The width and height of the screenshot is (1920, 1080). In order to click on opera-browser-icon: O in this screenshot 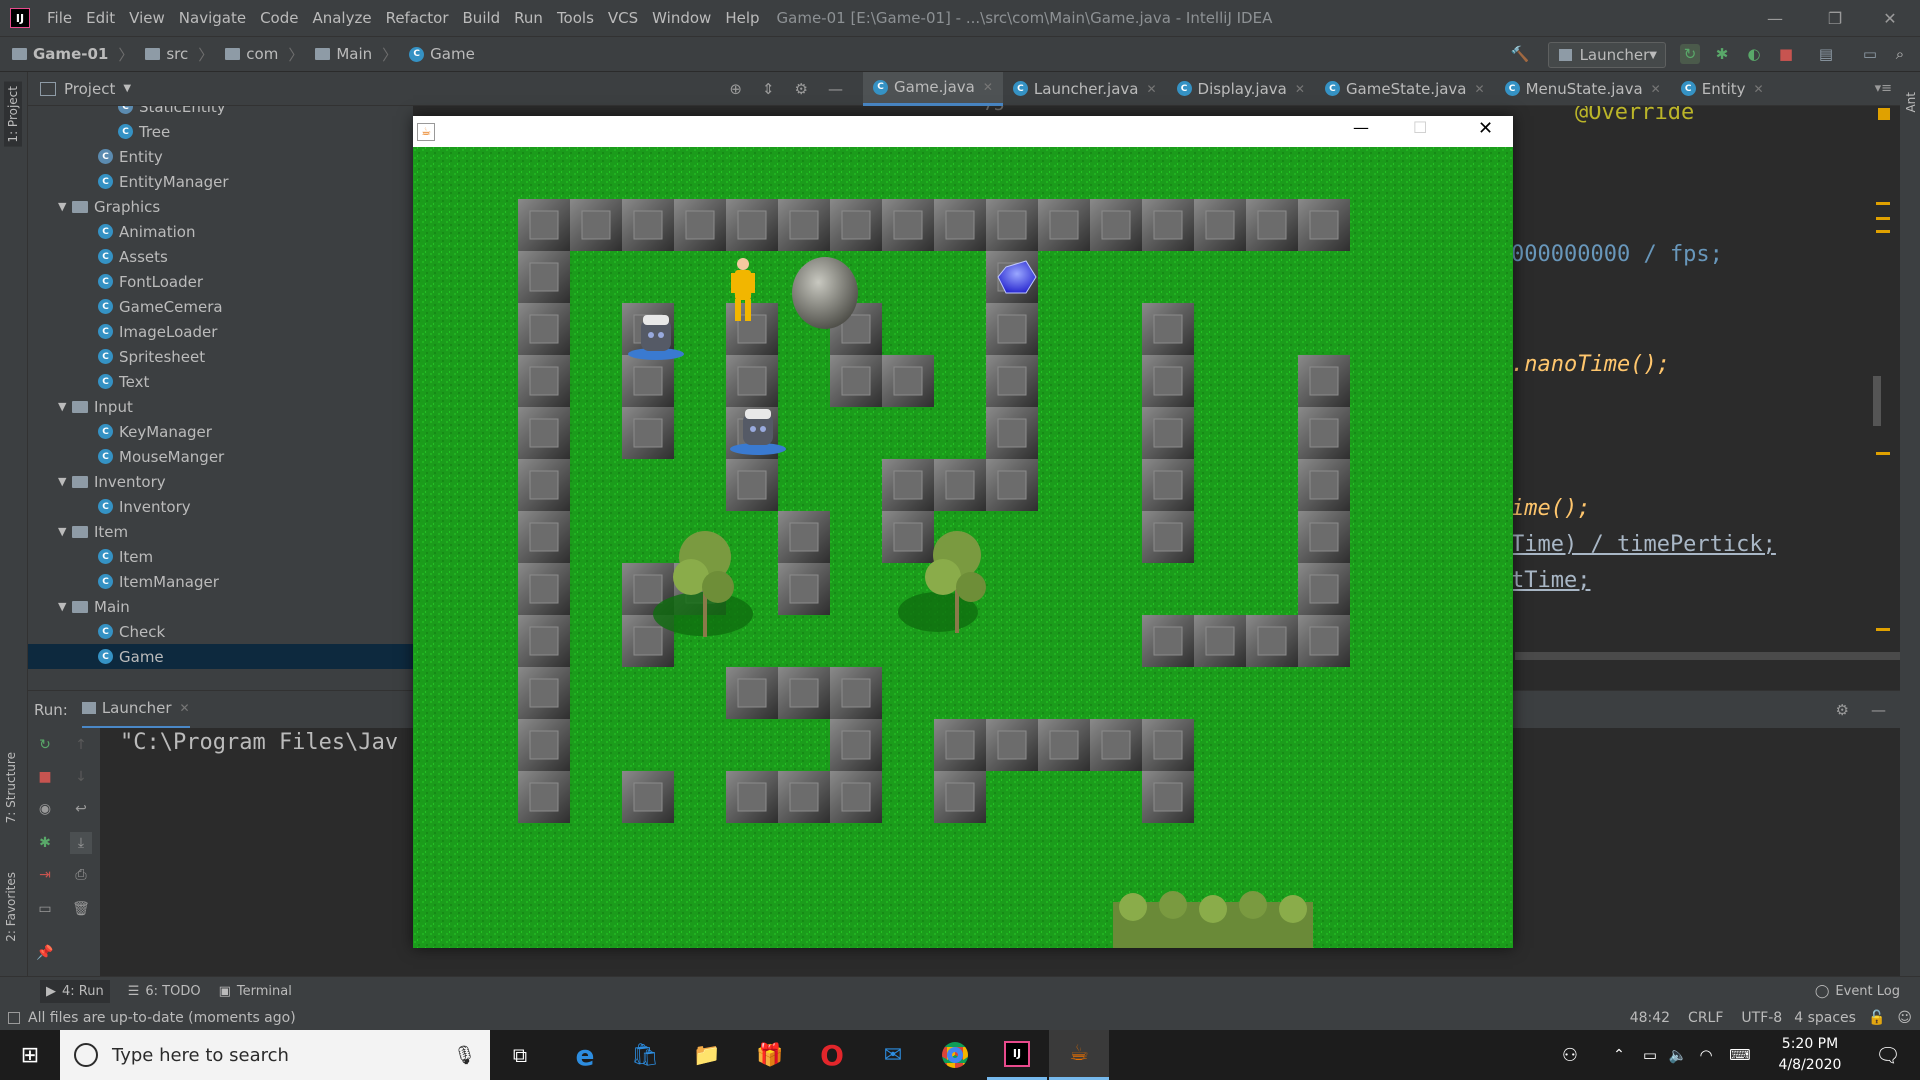, I will do `click(832, 1055)`.